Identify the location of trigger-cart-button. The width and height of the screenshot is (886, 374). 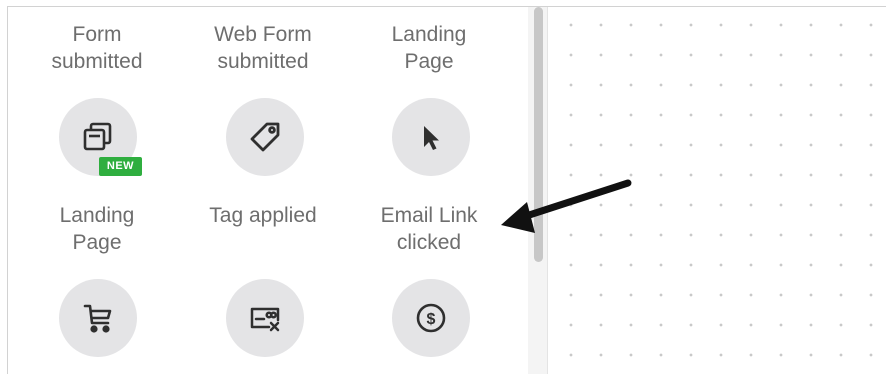
(98, 318).